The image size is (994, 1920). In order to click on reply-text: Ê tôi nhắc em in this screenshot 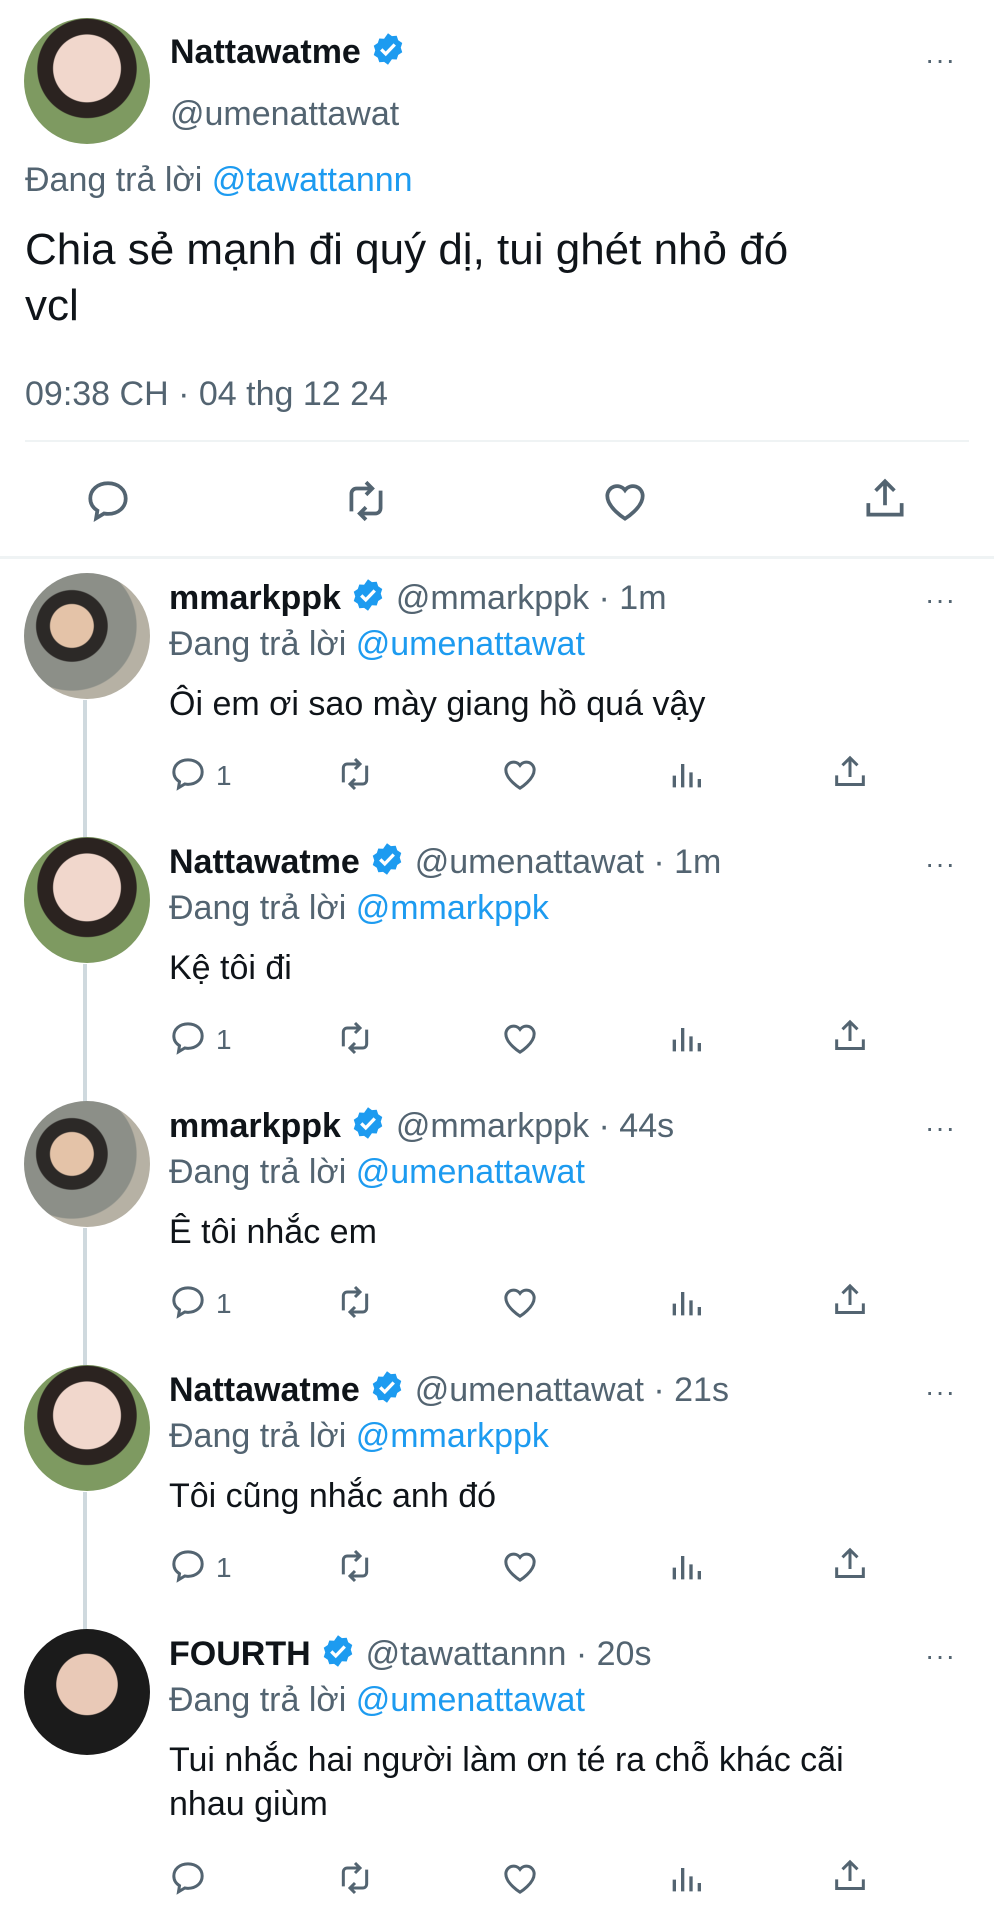, I will do `click(273, 1232)`.